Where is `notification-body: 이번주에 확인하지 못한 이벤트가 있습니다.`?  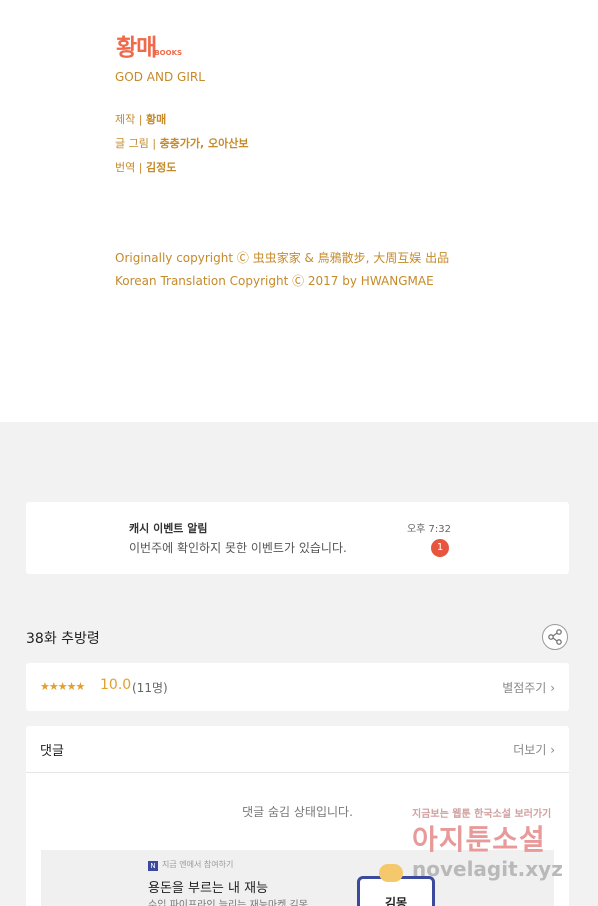 notification-body: 이번주에 확인하지 못한 이벤트가 있습니다. is located at coordinates (238, 548).